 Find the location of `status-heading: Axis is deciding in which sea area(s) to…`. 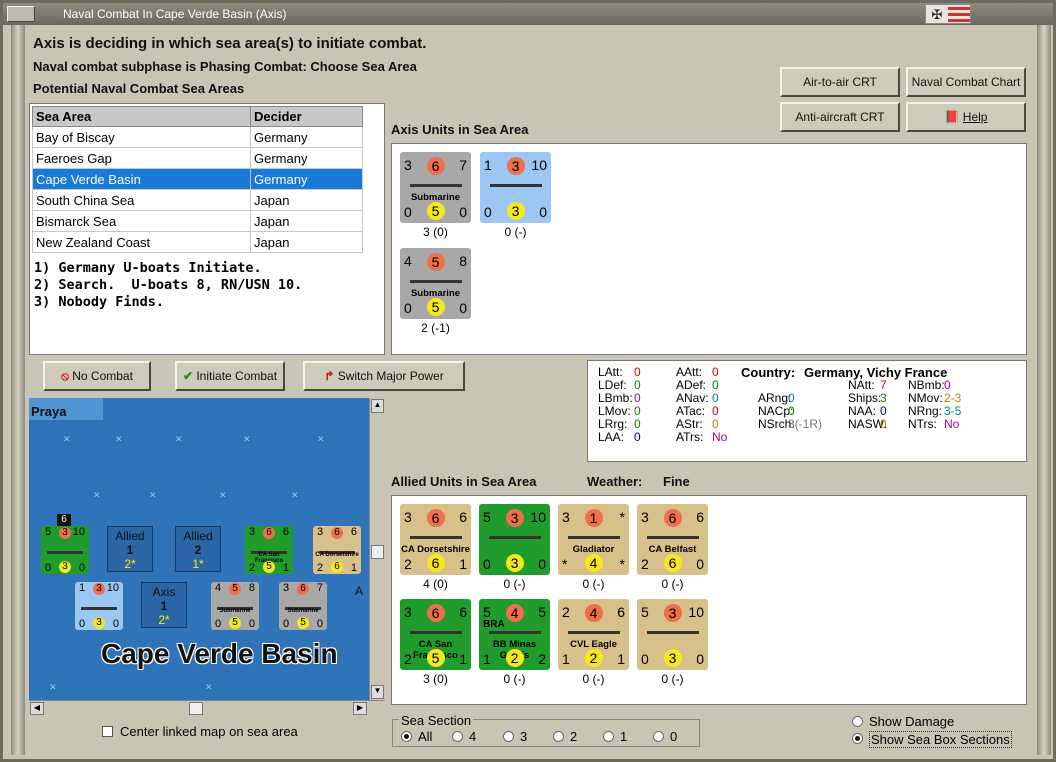

status-heading: Axis is deciding in which sea area(s) to… is located at coordinates (230, 43).